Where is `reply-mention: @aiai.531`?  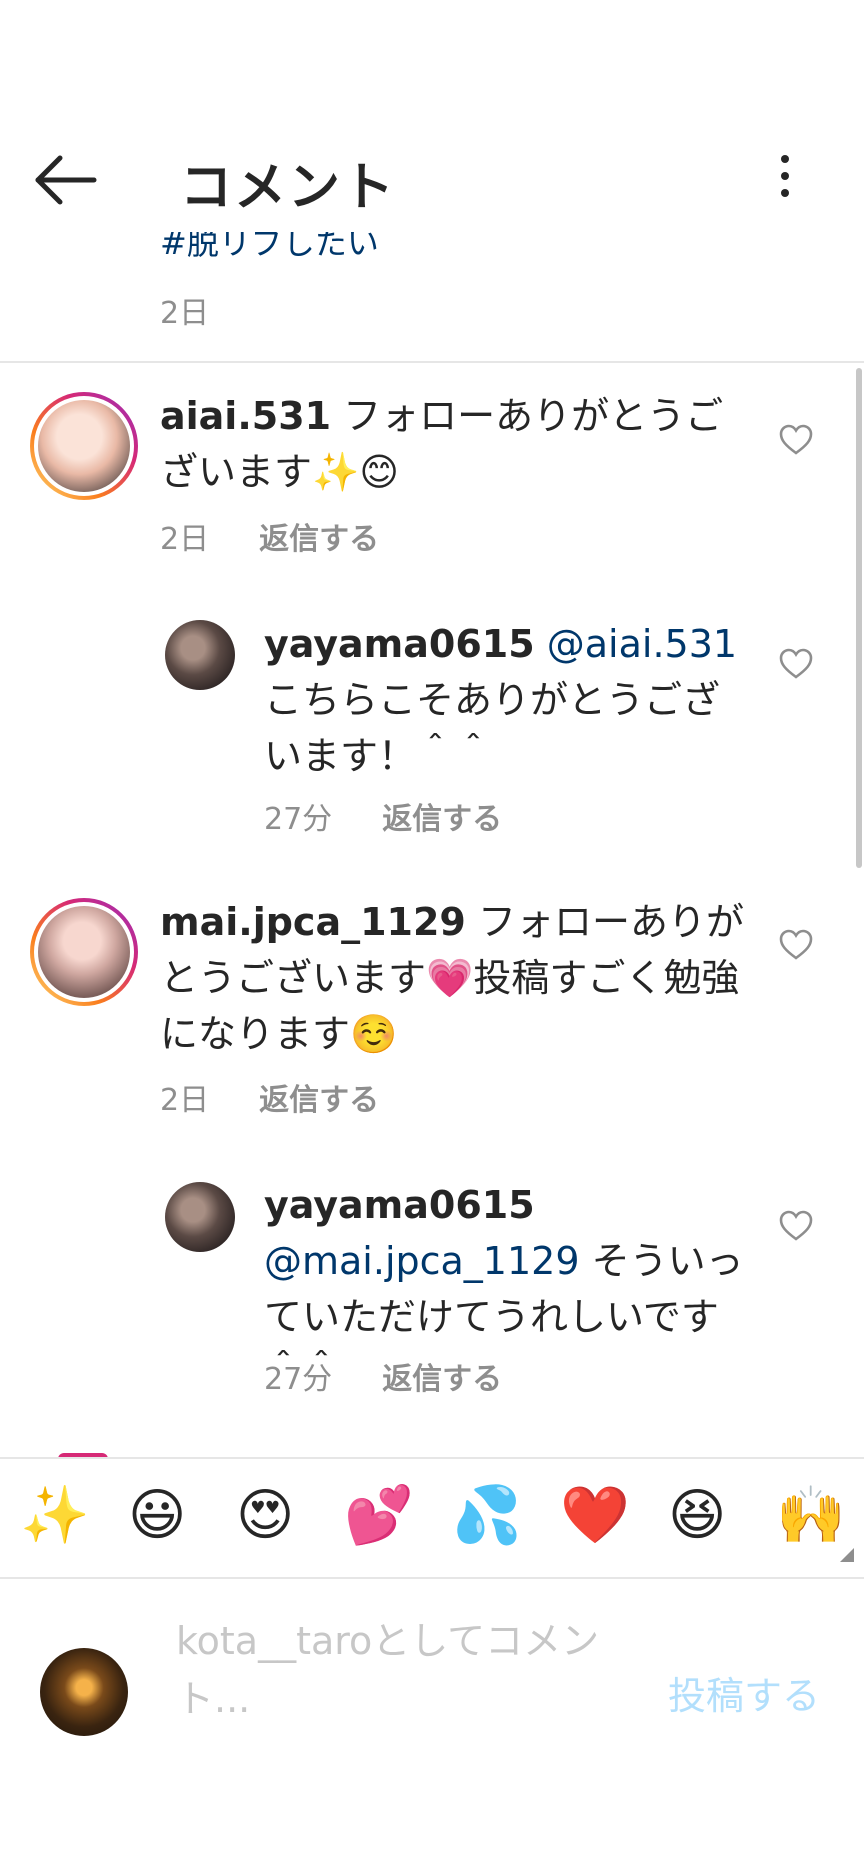 reply-mention: @aiai.531 is located at coordinates (642, 644).